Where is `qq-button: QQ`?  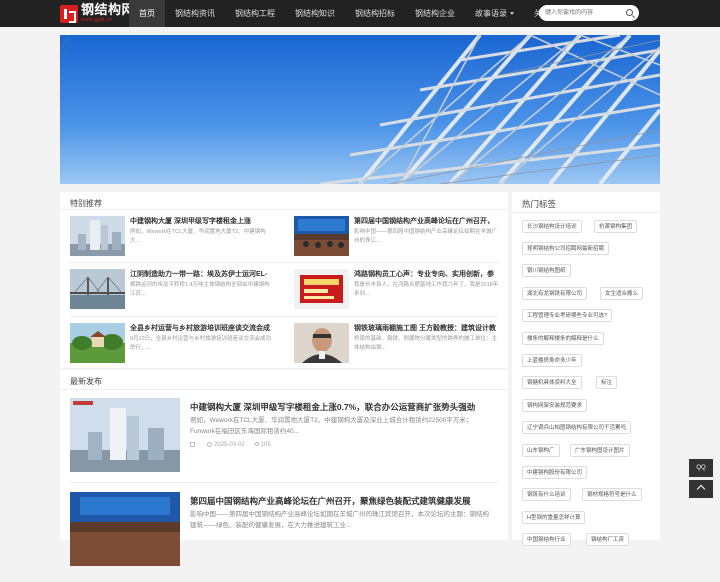
qq-button: QQ is located at coordinates (701, 468).